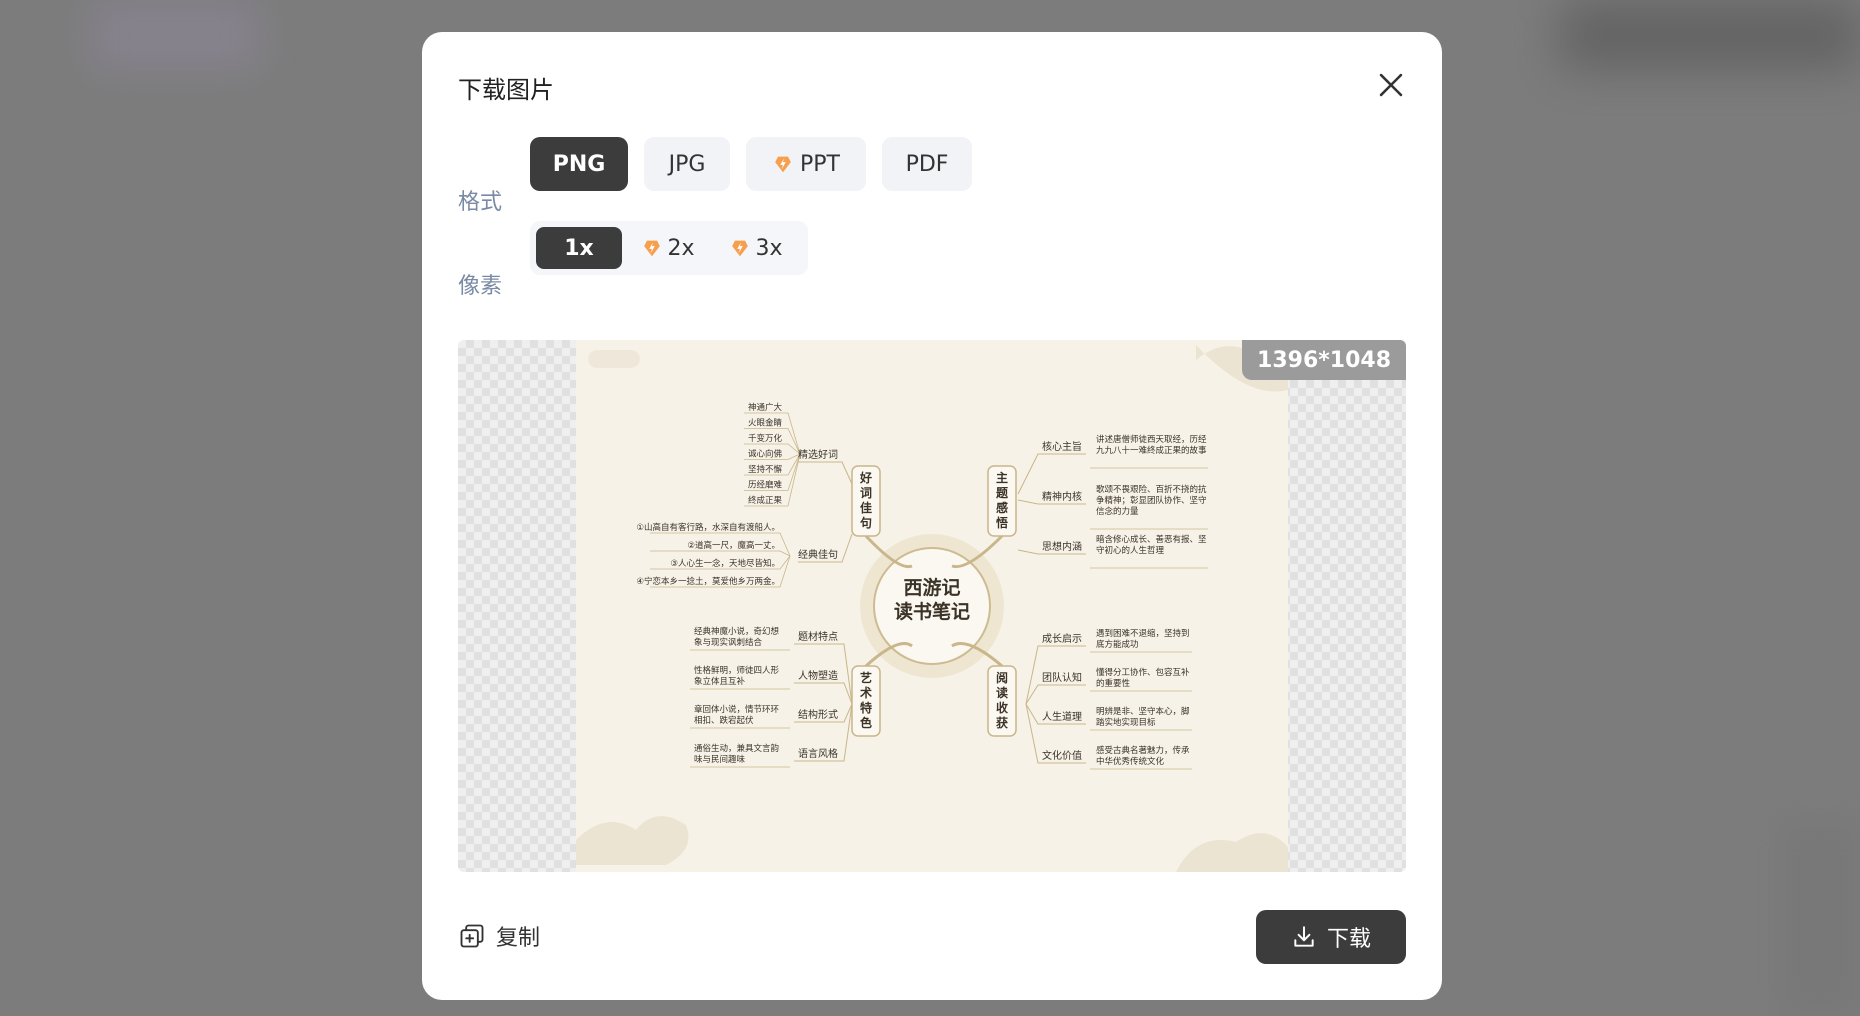 The height and width of the screenshot is (1016, 1860). I want to click on detail-text: 讲述唐僧师徒西天取经，历经, so click(1151, 439).